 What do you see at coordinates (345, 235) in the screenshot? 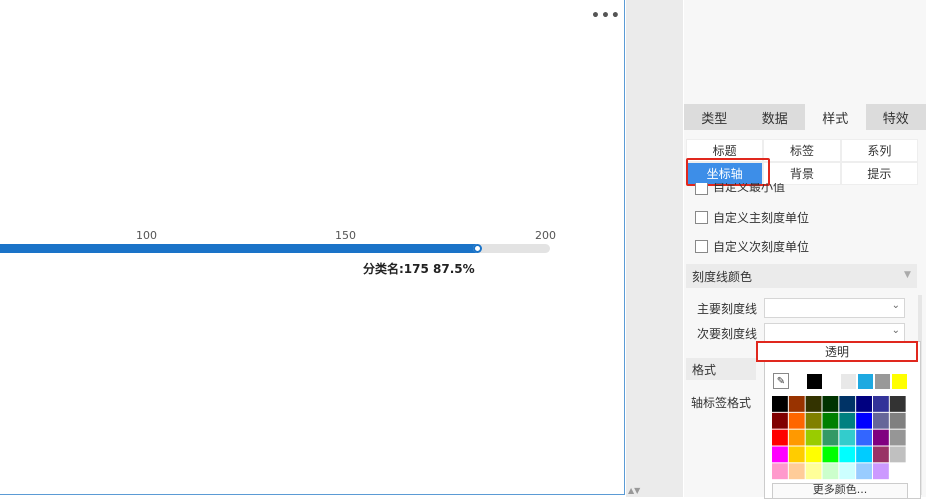
I see `axis-tick-label: 150` at bounding box center [345, 235].